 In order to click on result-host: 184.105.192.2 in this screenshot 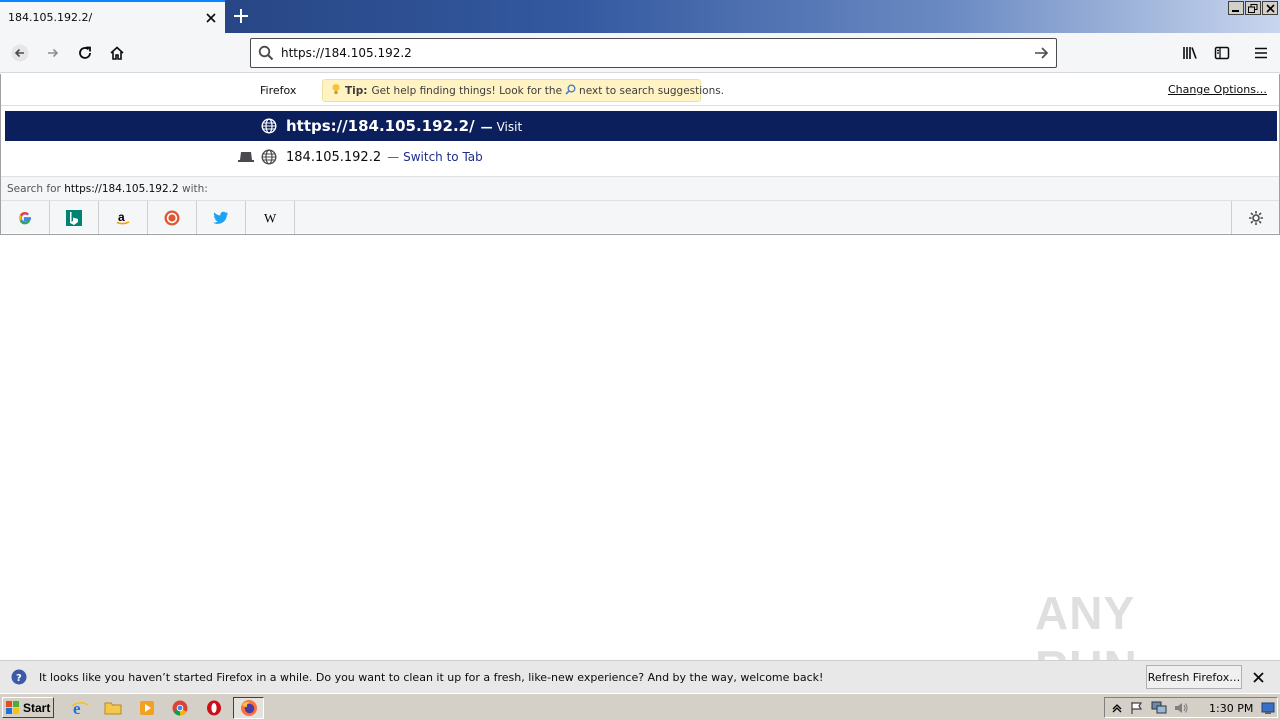, I will do `click(334, 157)`.